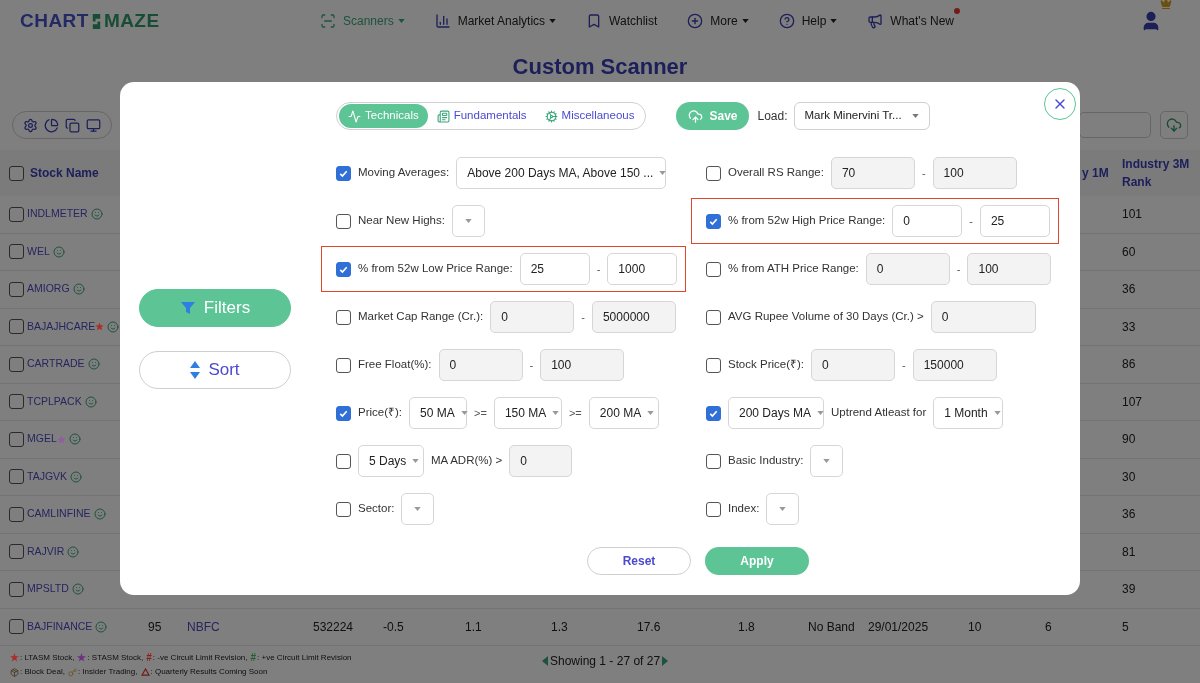 The width and height of the screenshot is (1200, 683). I want to click on legend-text: : Insider Trading,, so click(107, 672).